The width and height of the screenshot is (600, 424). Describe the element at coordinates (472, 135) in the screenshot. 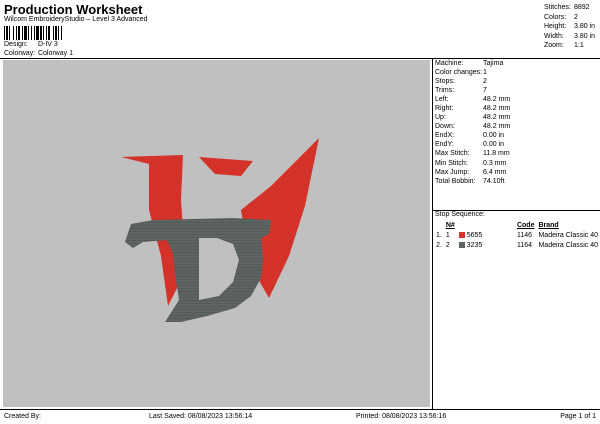

I see `property-row: EndX: 0.00 in` at that location.